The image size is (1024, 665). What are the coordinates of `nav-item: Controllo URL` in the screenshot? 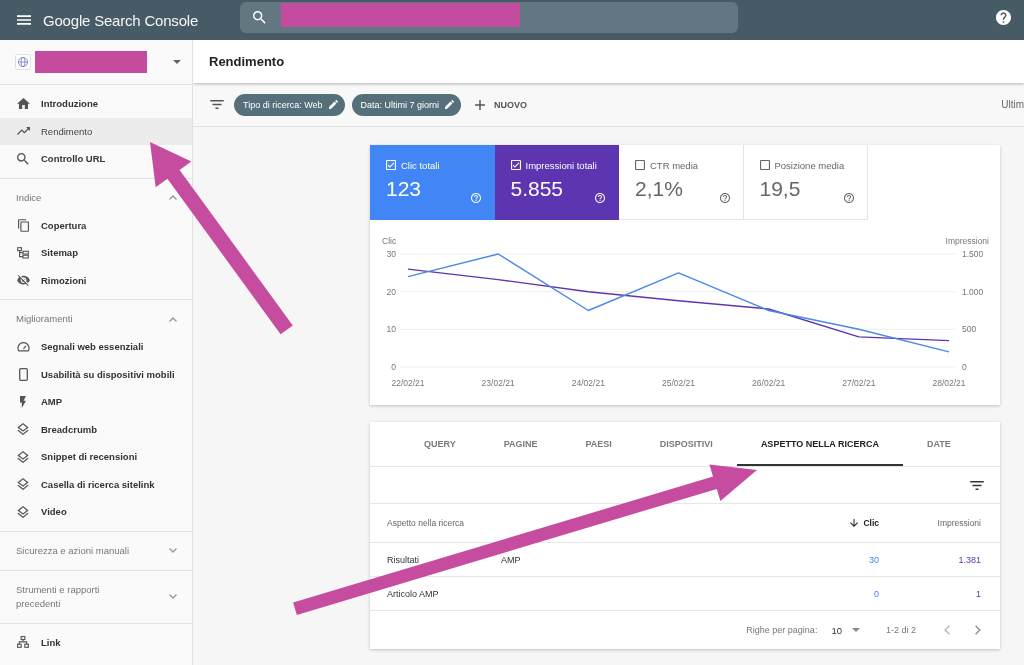 It's located at (96, 159).